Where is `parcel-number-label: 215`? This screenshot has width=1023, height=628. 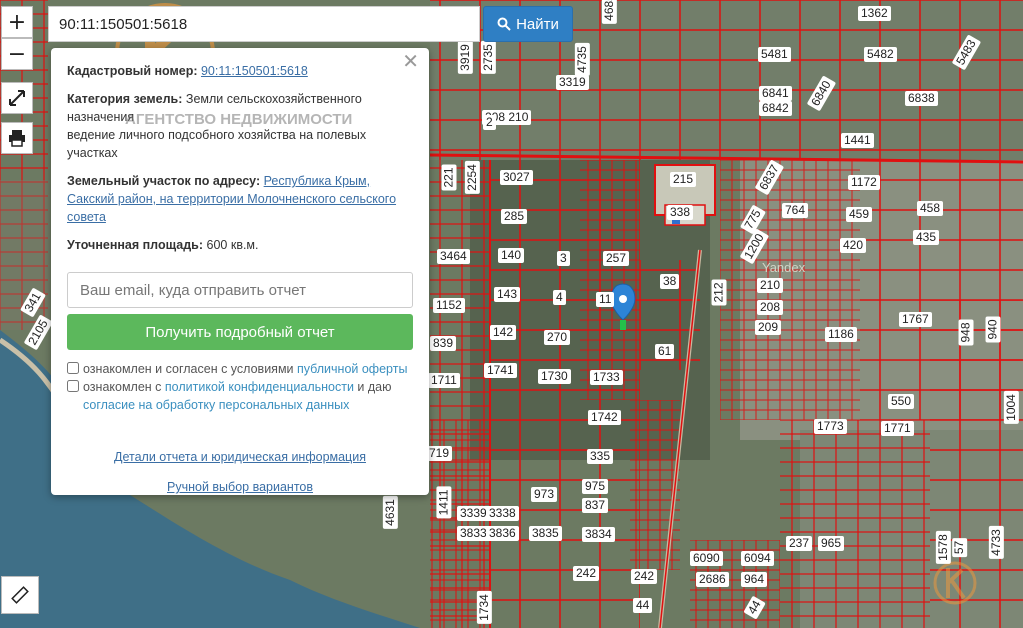 parcel-number-label: 215 is located at coordinates (683, 179).